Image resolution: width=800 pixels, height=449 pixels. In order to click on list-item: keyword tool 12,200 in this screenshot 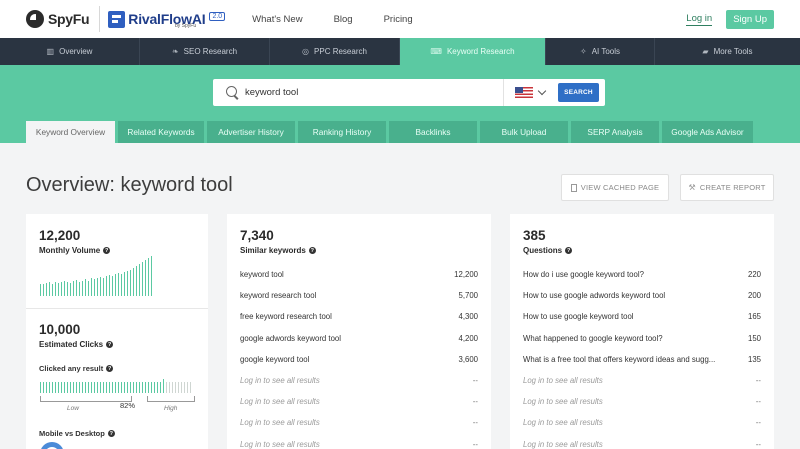, I will do `click(359, 274)`.